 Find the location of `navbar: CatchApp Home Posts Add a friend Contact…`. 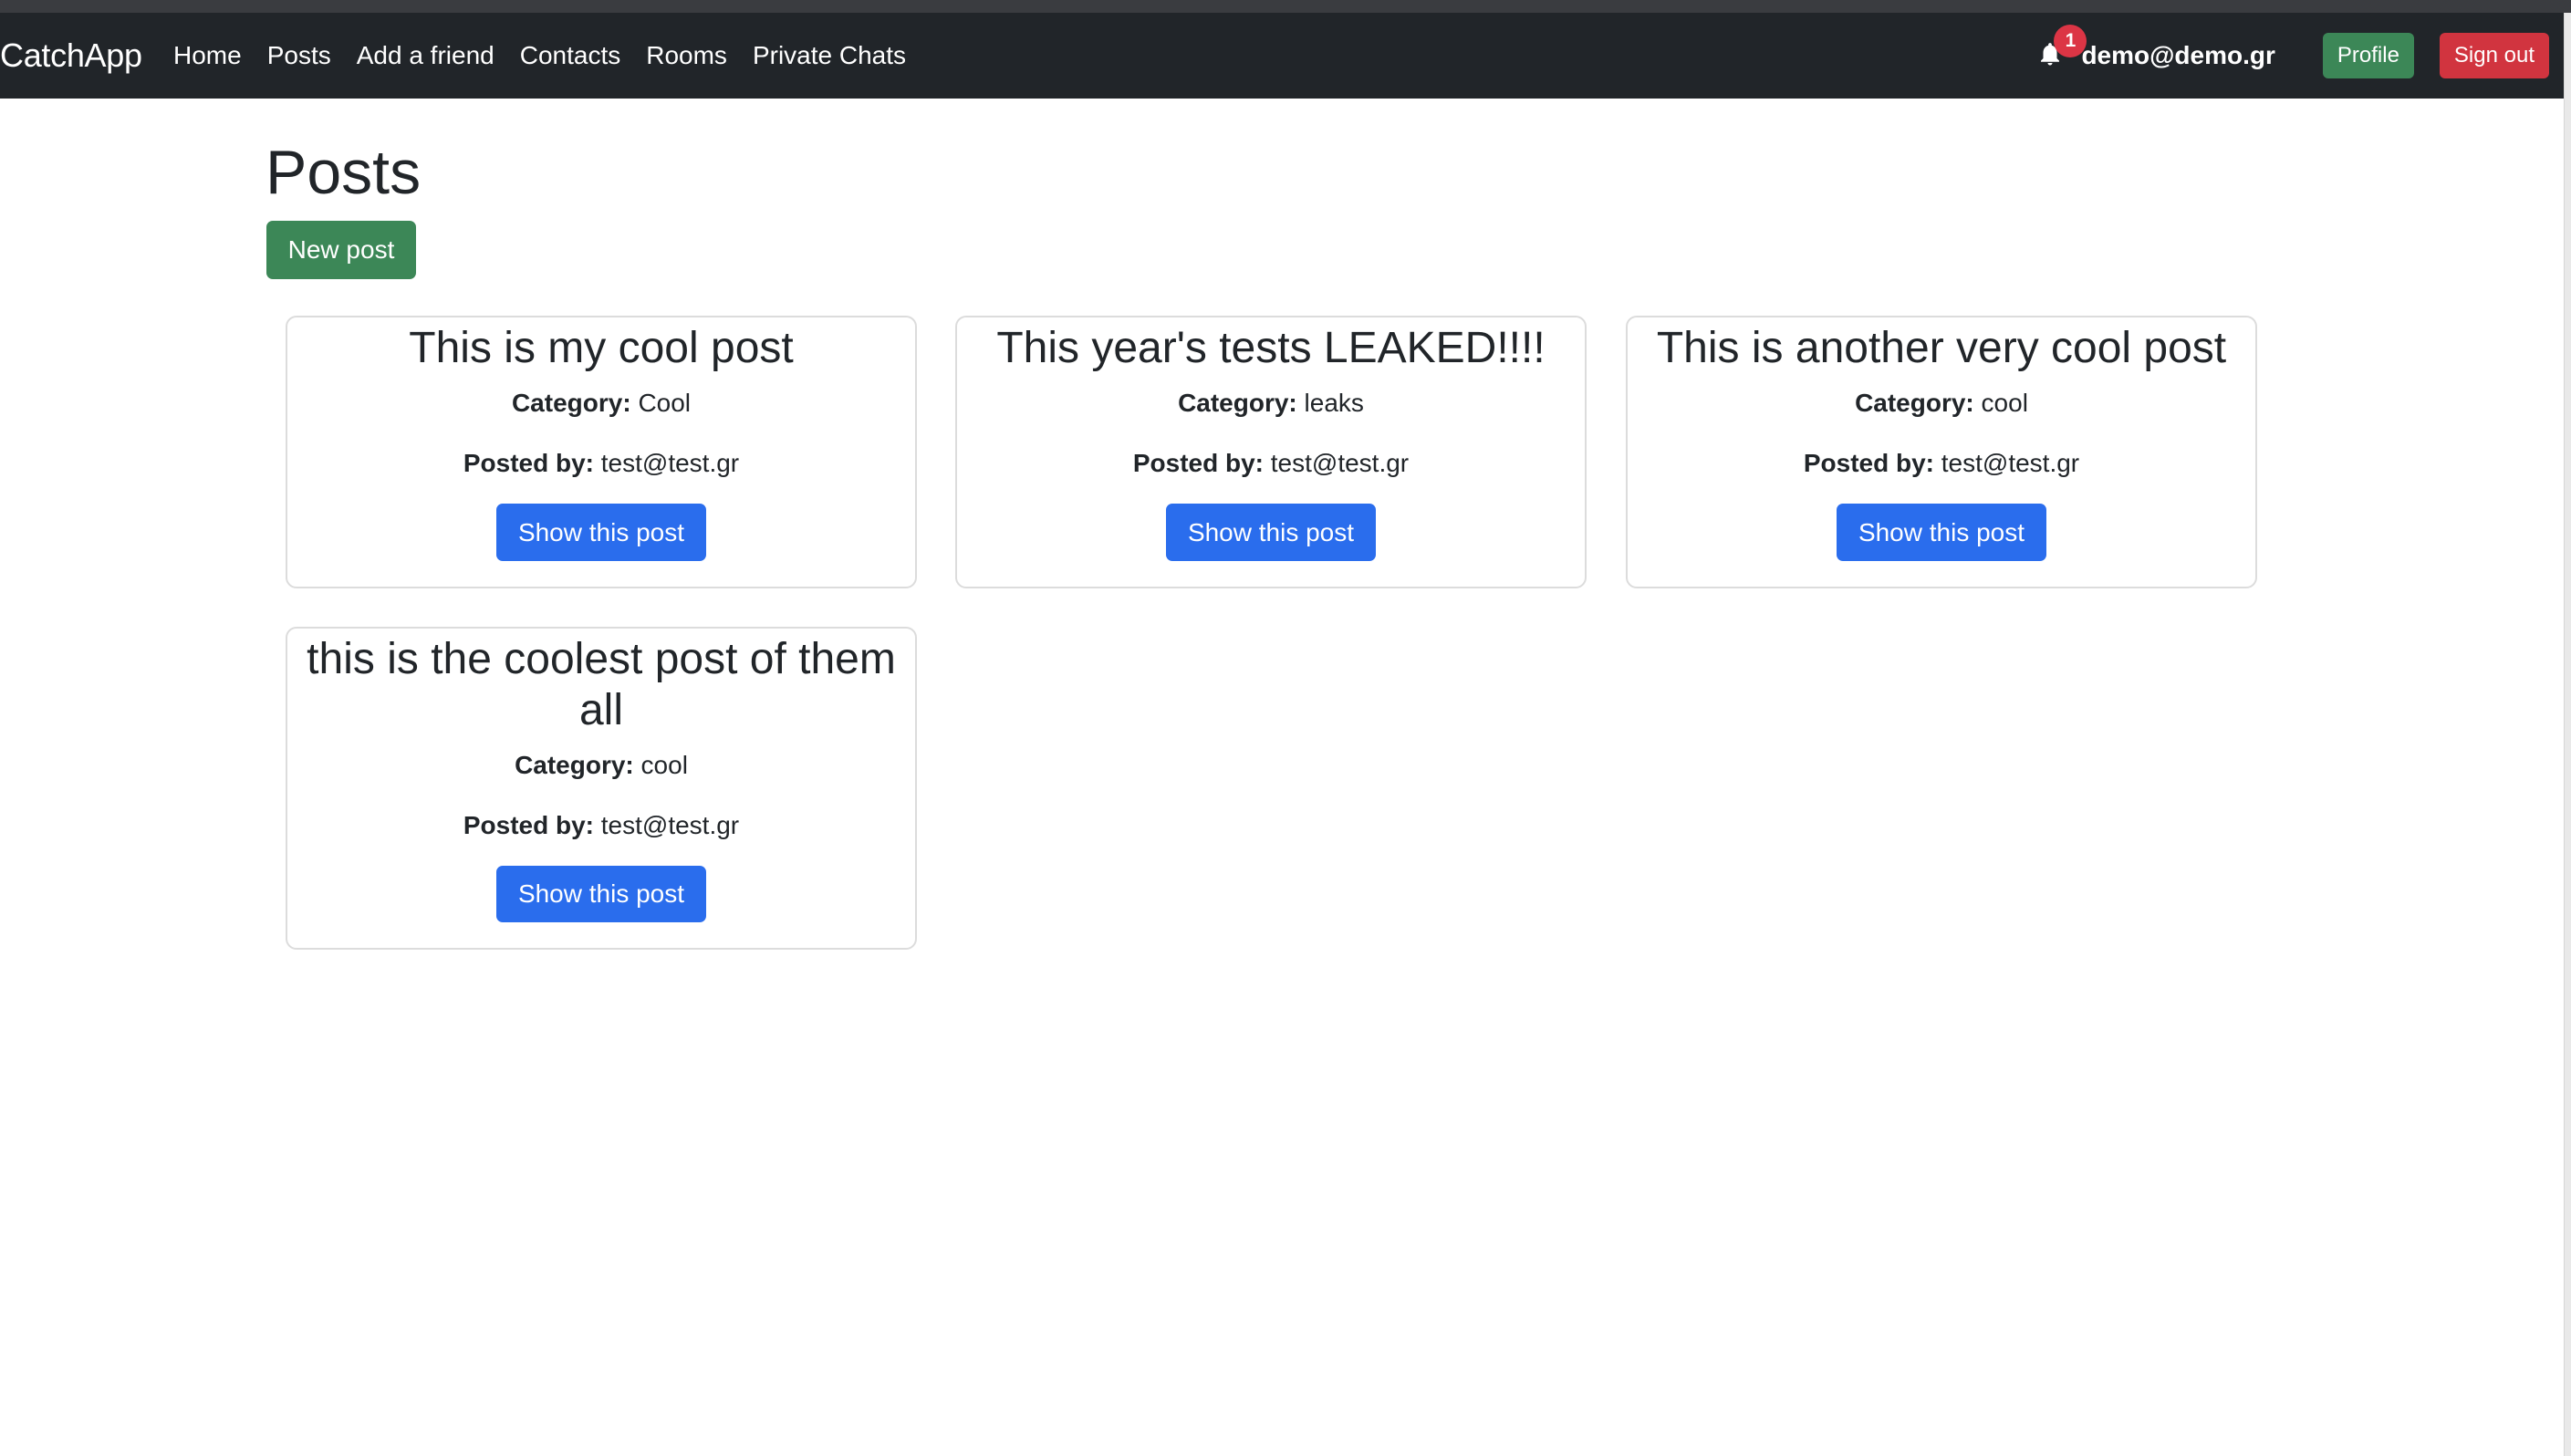

navbar: CatchApp Home Posts Add a friend Contact… is located at coordinates (1282, 56).